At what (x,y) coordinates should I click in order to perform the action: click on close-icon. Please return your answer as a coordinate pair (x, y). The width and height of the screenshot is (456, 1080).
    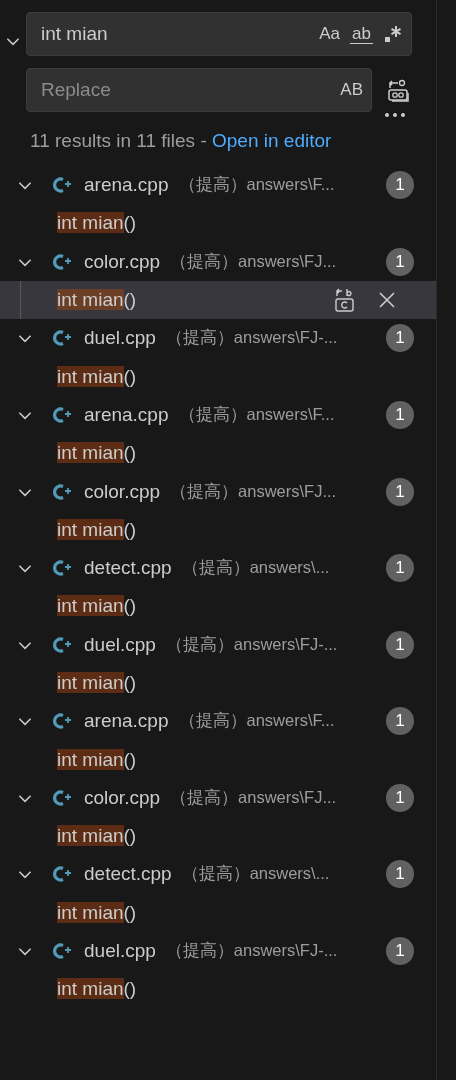
    Looking at the image, I should click on (387, 300).